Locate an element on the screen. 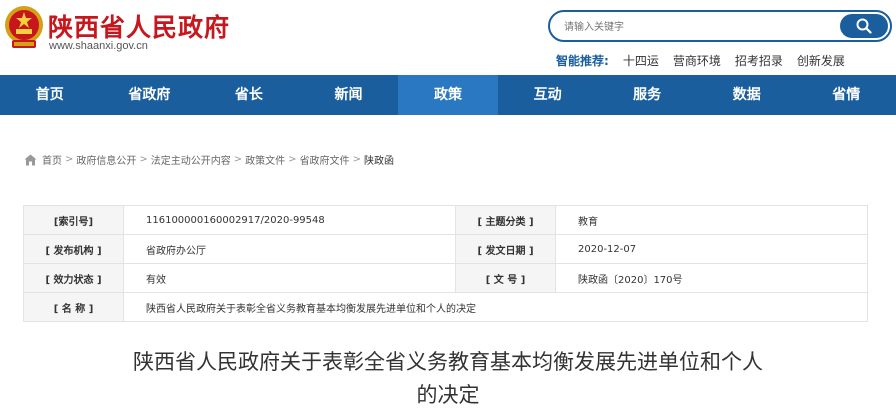  document-name-label: [ 名 称 ] is located at coordinates (73, 307).